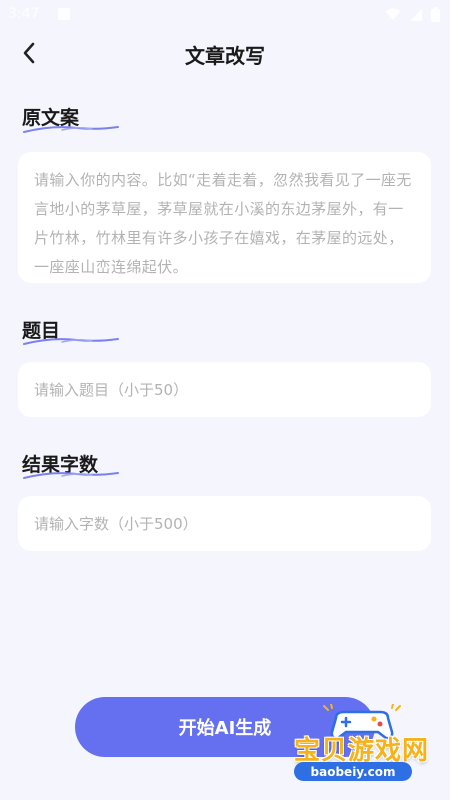 This screenshot has height=800, width=450. I want to click on watermark-url: baobeiy.com, so click(353, 771).